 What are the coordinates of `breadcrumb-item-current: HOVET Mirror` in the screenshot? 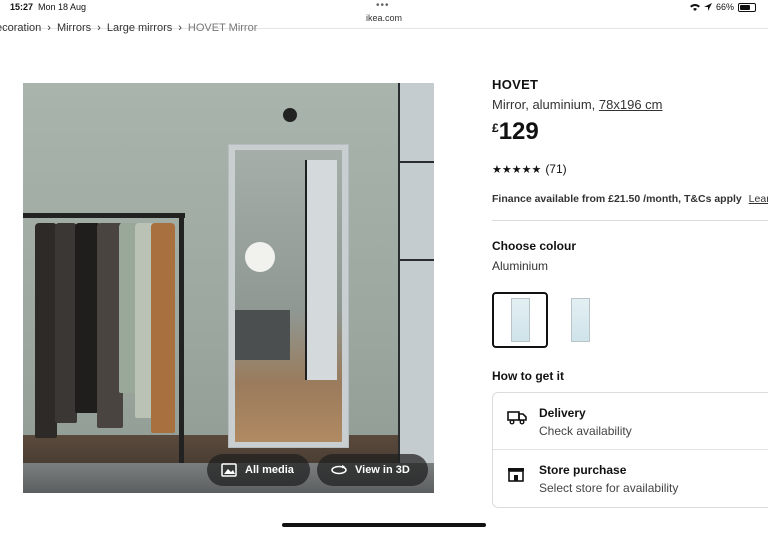 It's located at (222, 28).